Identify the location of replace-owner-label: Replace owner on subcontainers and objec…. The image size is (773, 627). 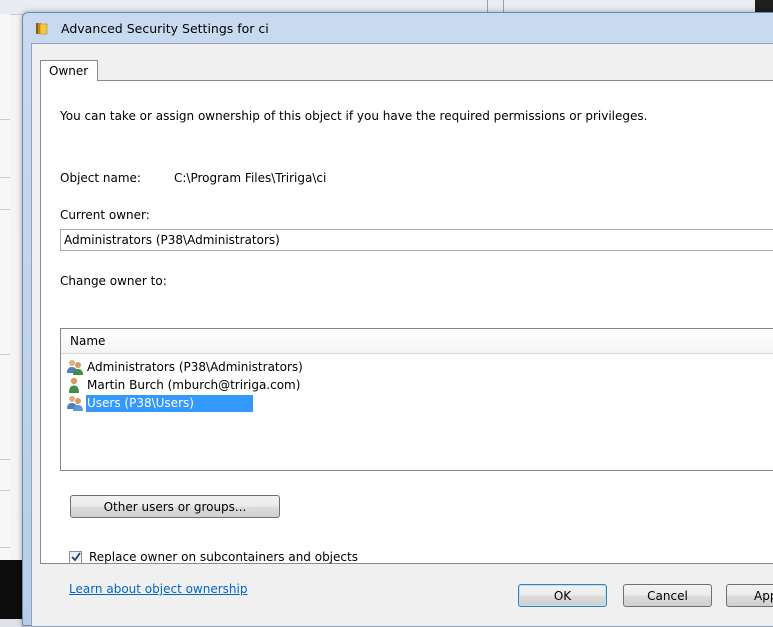
(223, 557).